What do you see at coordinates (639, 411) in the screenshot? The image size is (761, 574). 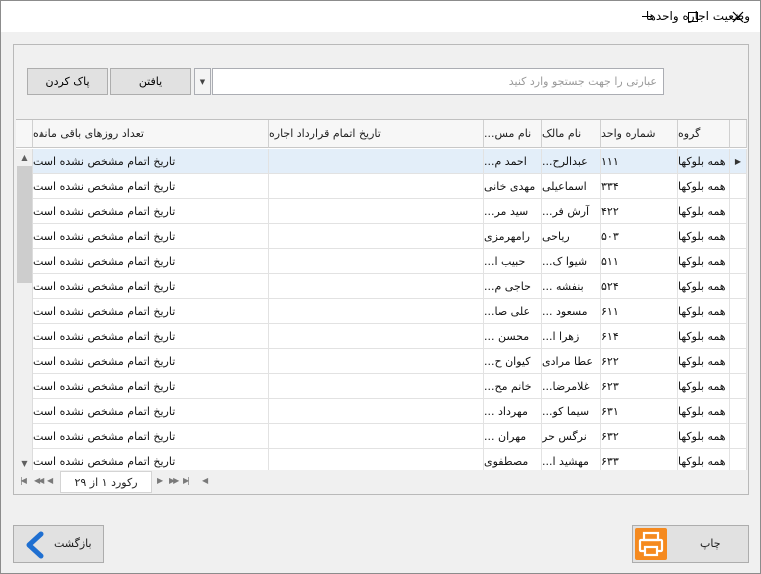 I see `cell-unit-number: ۶۳۱` at bounding box center [639, 411].